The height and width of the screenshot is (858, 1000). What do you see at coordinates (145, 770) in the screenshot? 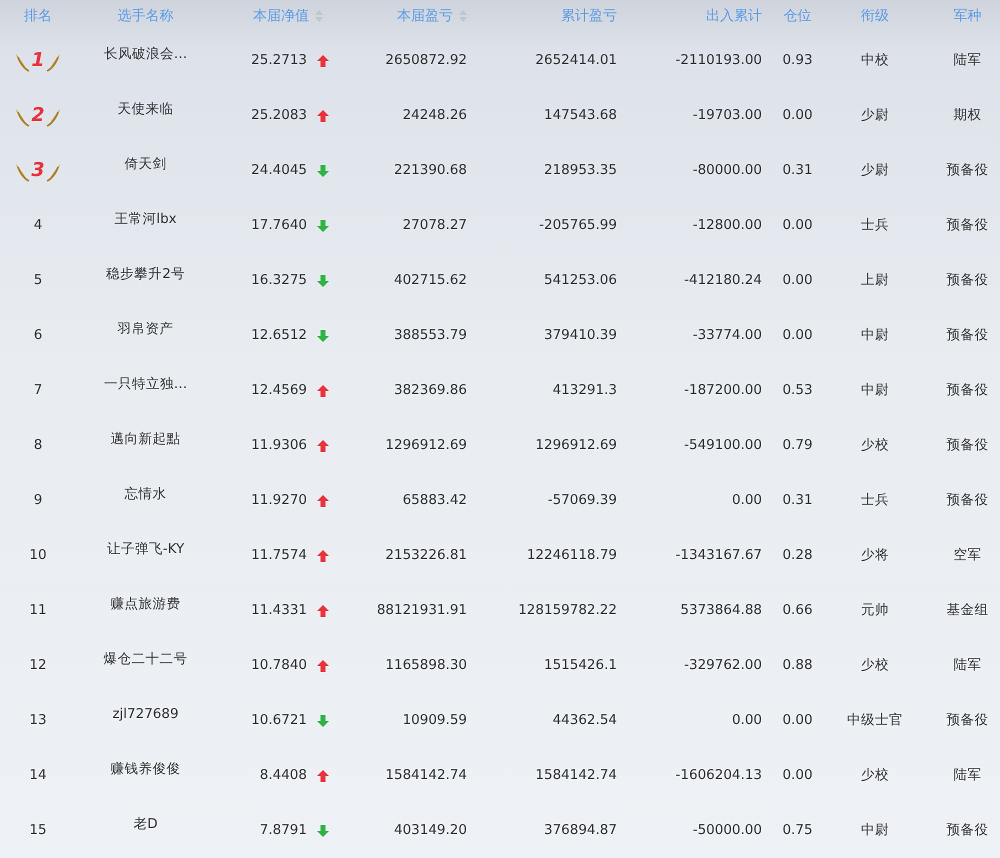
I see `player-name: 赚钱养俊俊` at bounding box center [145, 770].